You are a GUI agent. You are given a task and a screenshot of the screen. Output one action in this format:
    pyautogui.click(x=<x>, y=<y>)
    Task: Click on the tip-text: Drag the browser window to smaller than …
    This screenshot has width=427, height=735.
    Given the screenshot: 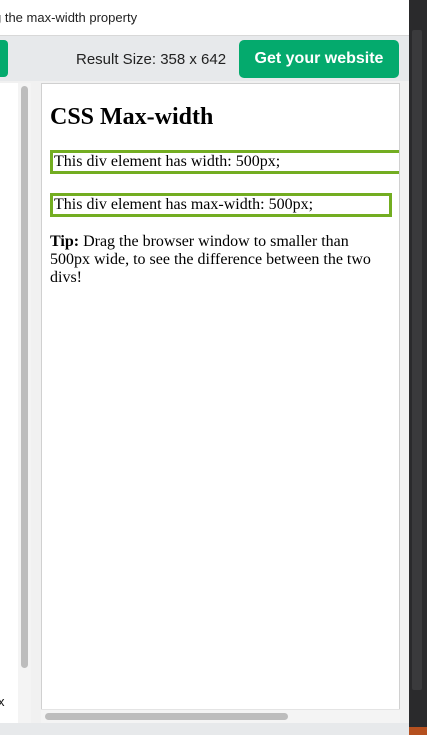 What is the action you would take?
    pyautogui.click(x=210, y=260)
    